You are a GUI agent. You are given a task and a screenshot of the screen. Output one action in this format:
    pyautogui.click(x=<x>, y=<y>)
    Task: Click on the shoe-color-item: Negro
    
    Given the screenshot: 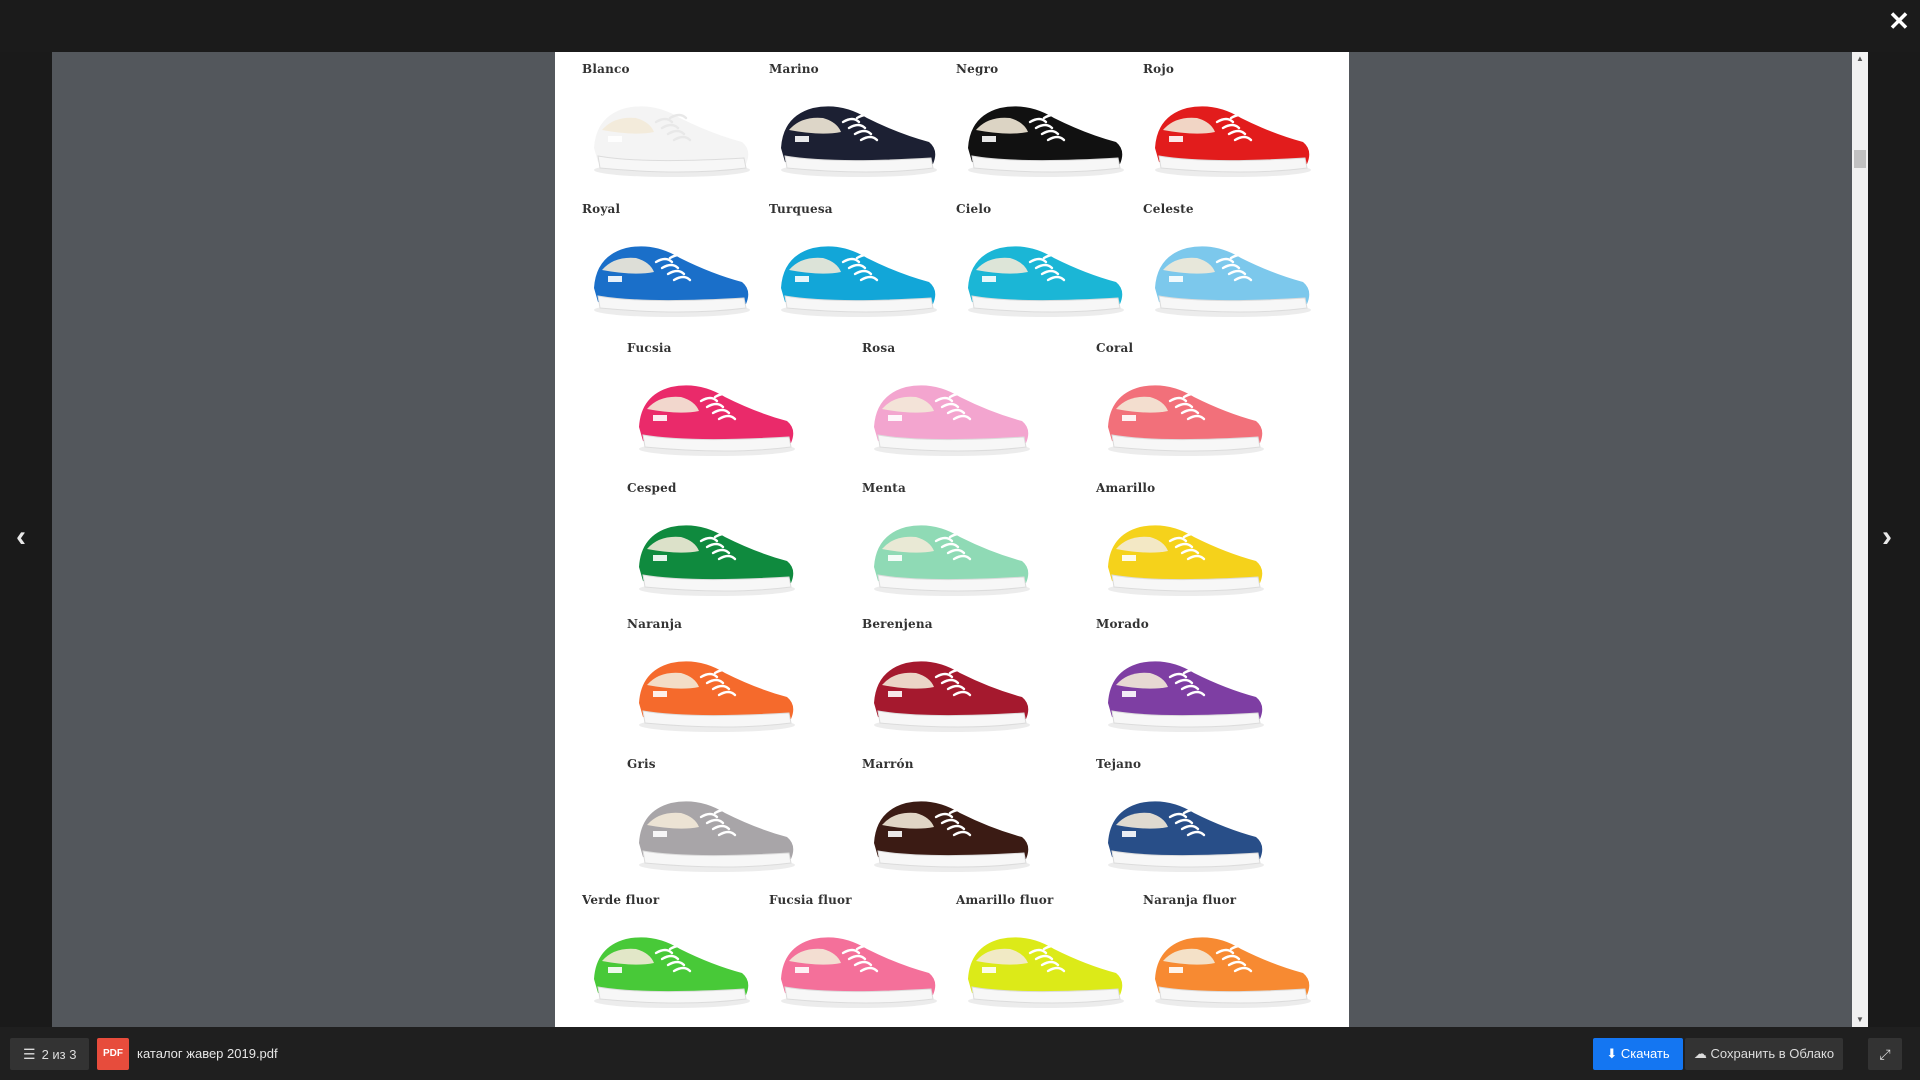 What is the action you would take?
    pyautogui.click(x=1044, y=125)
    